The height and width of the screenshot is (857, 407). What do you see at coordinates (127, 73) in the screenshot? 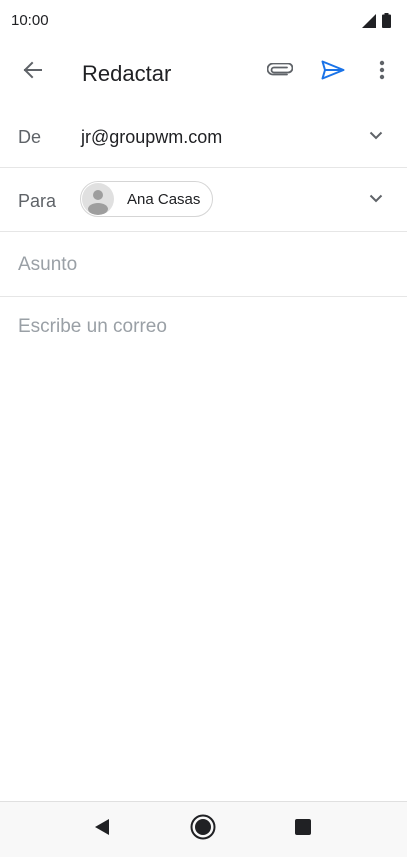
I see `page-title: Redactar` at bounding box center [127, 73].